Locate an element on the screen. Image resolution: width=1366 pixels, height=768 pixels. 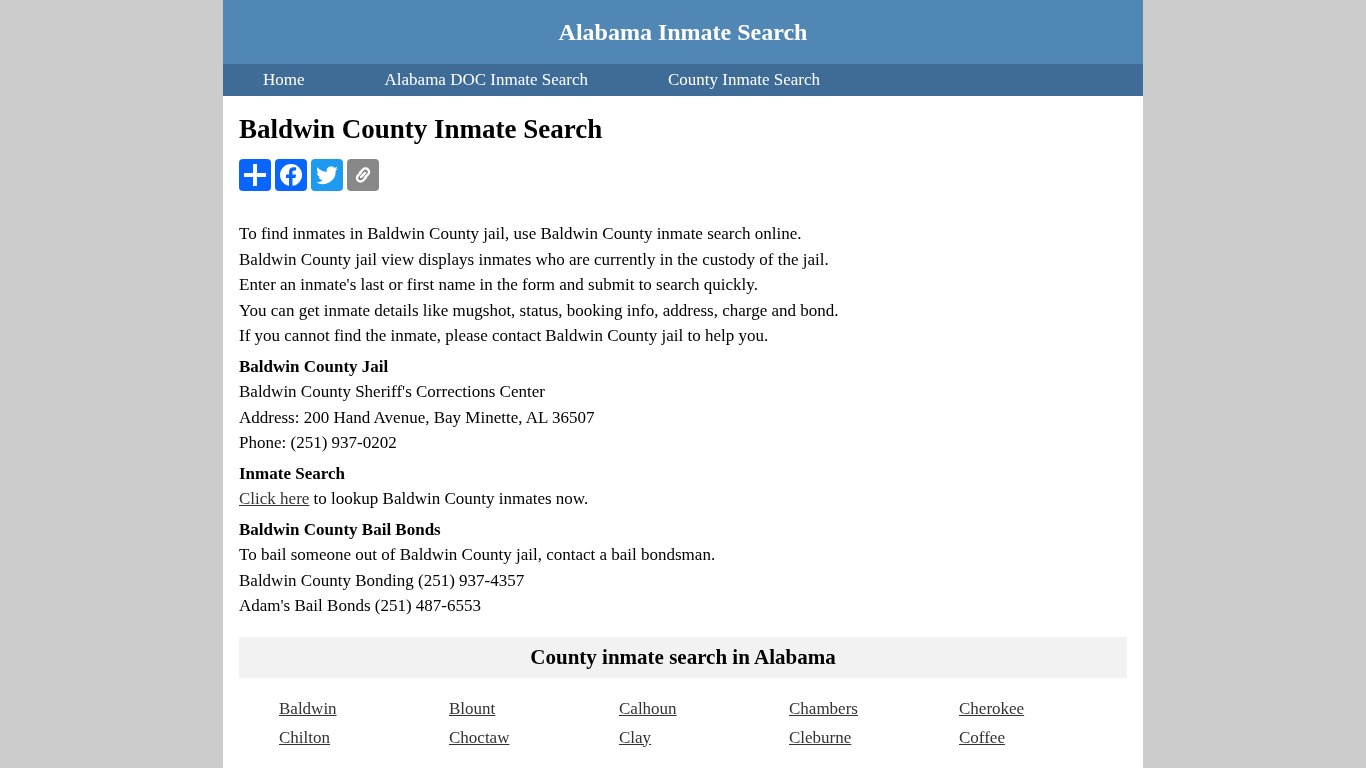
copy-link-button is located at coordinates (363, 175).